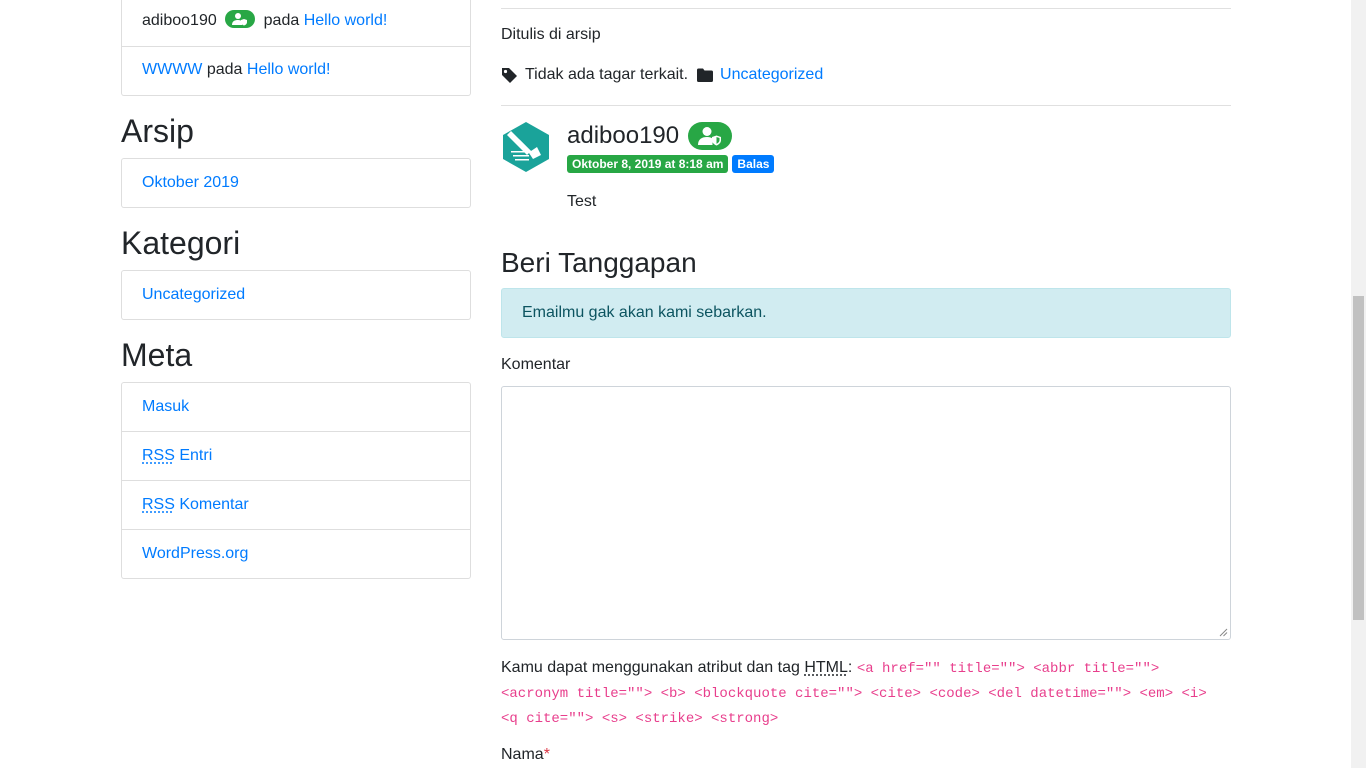 This screenshot has height=768, width=1366. I want to click on html-abbr: HTML, so click(826, 667).